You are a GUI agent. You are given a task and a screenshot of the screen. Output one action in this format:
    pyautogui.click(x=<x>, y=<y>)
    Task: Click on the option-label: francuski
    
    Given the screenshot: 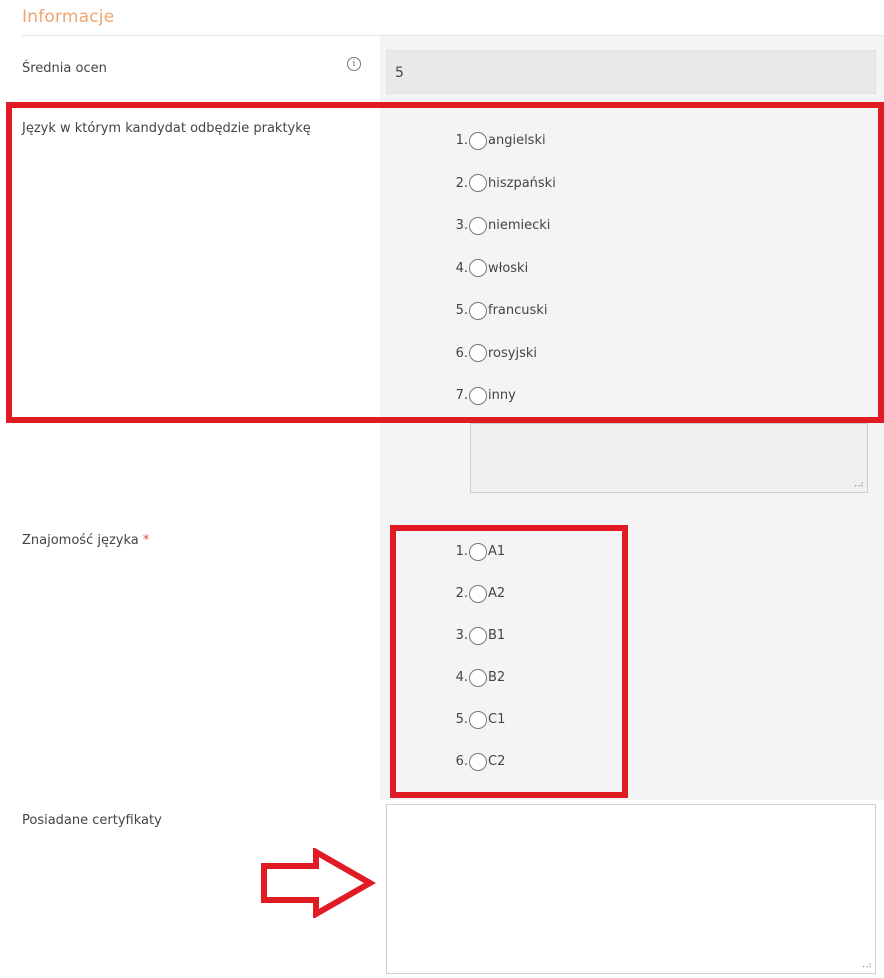 What is the action you would take?
    pyautogui.click(x=517, y=310)
    